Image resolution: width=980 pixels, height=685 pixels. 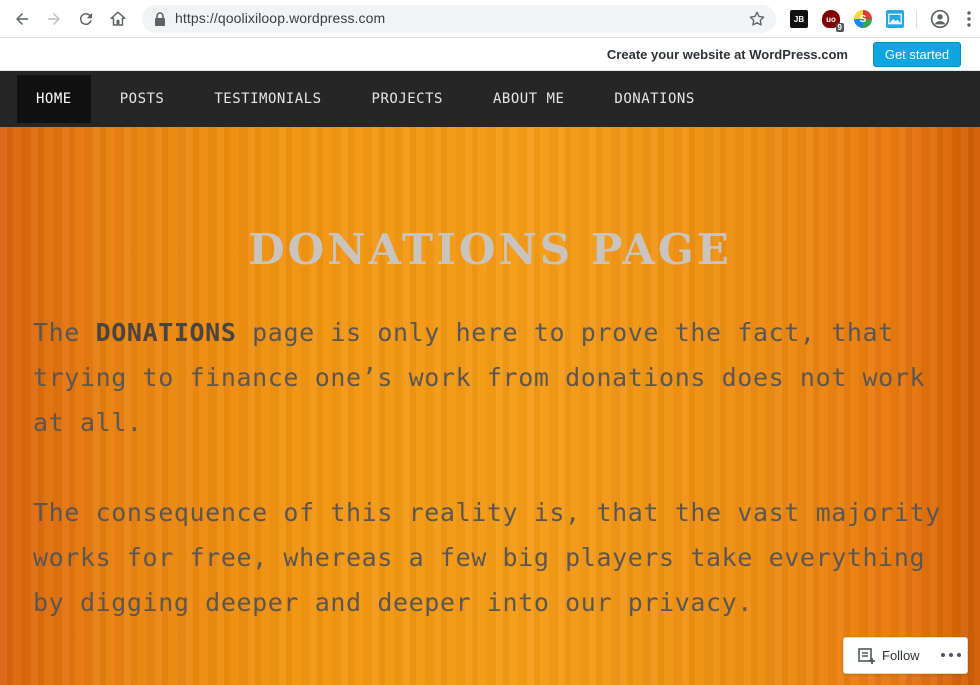 I want to click on get-started-button: Get started, so click(x=917, y=54).